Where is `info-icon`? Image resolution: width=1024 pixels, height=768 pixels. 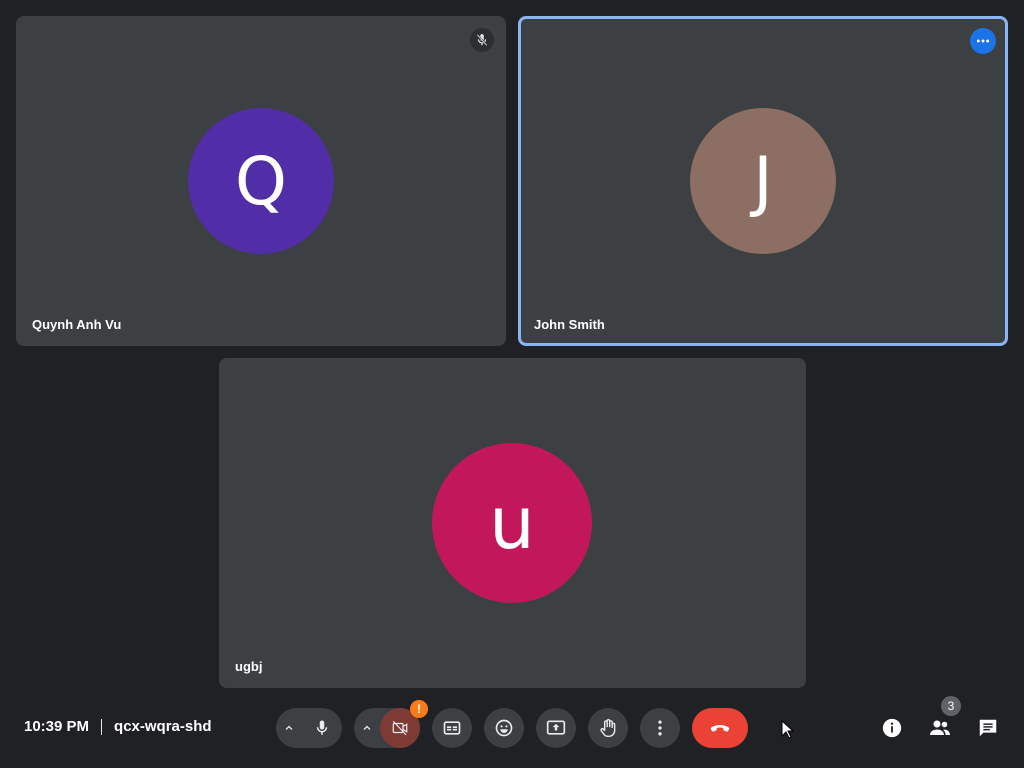 info-icon is located at coordinates (892, 728).